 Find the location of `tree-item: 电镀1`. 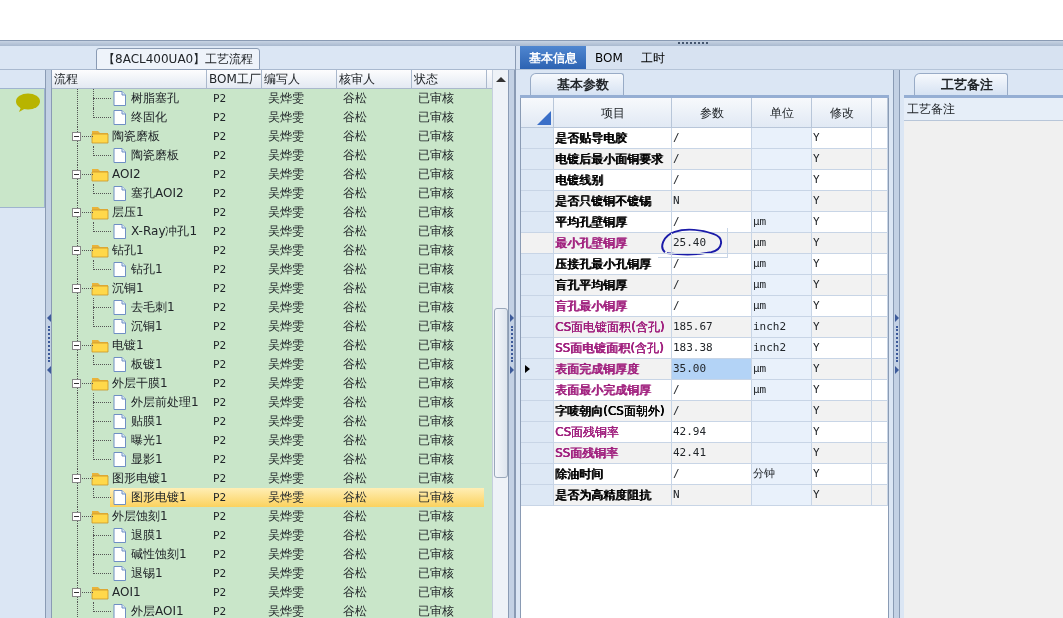

tree-item: 电镀1 is located at coordinates (128, 345).